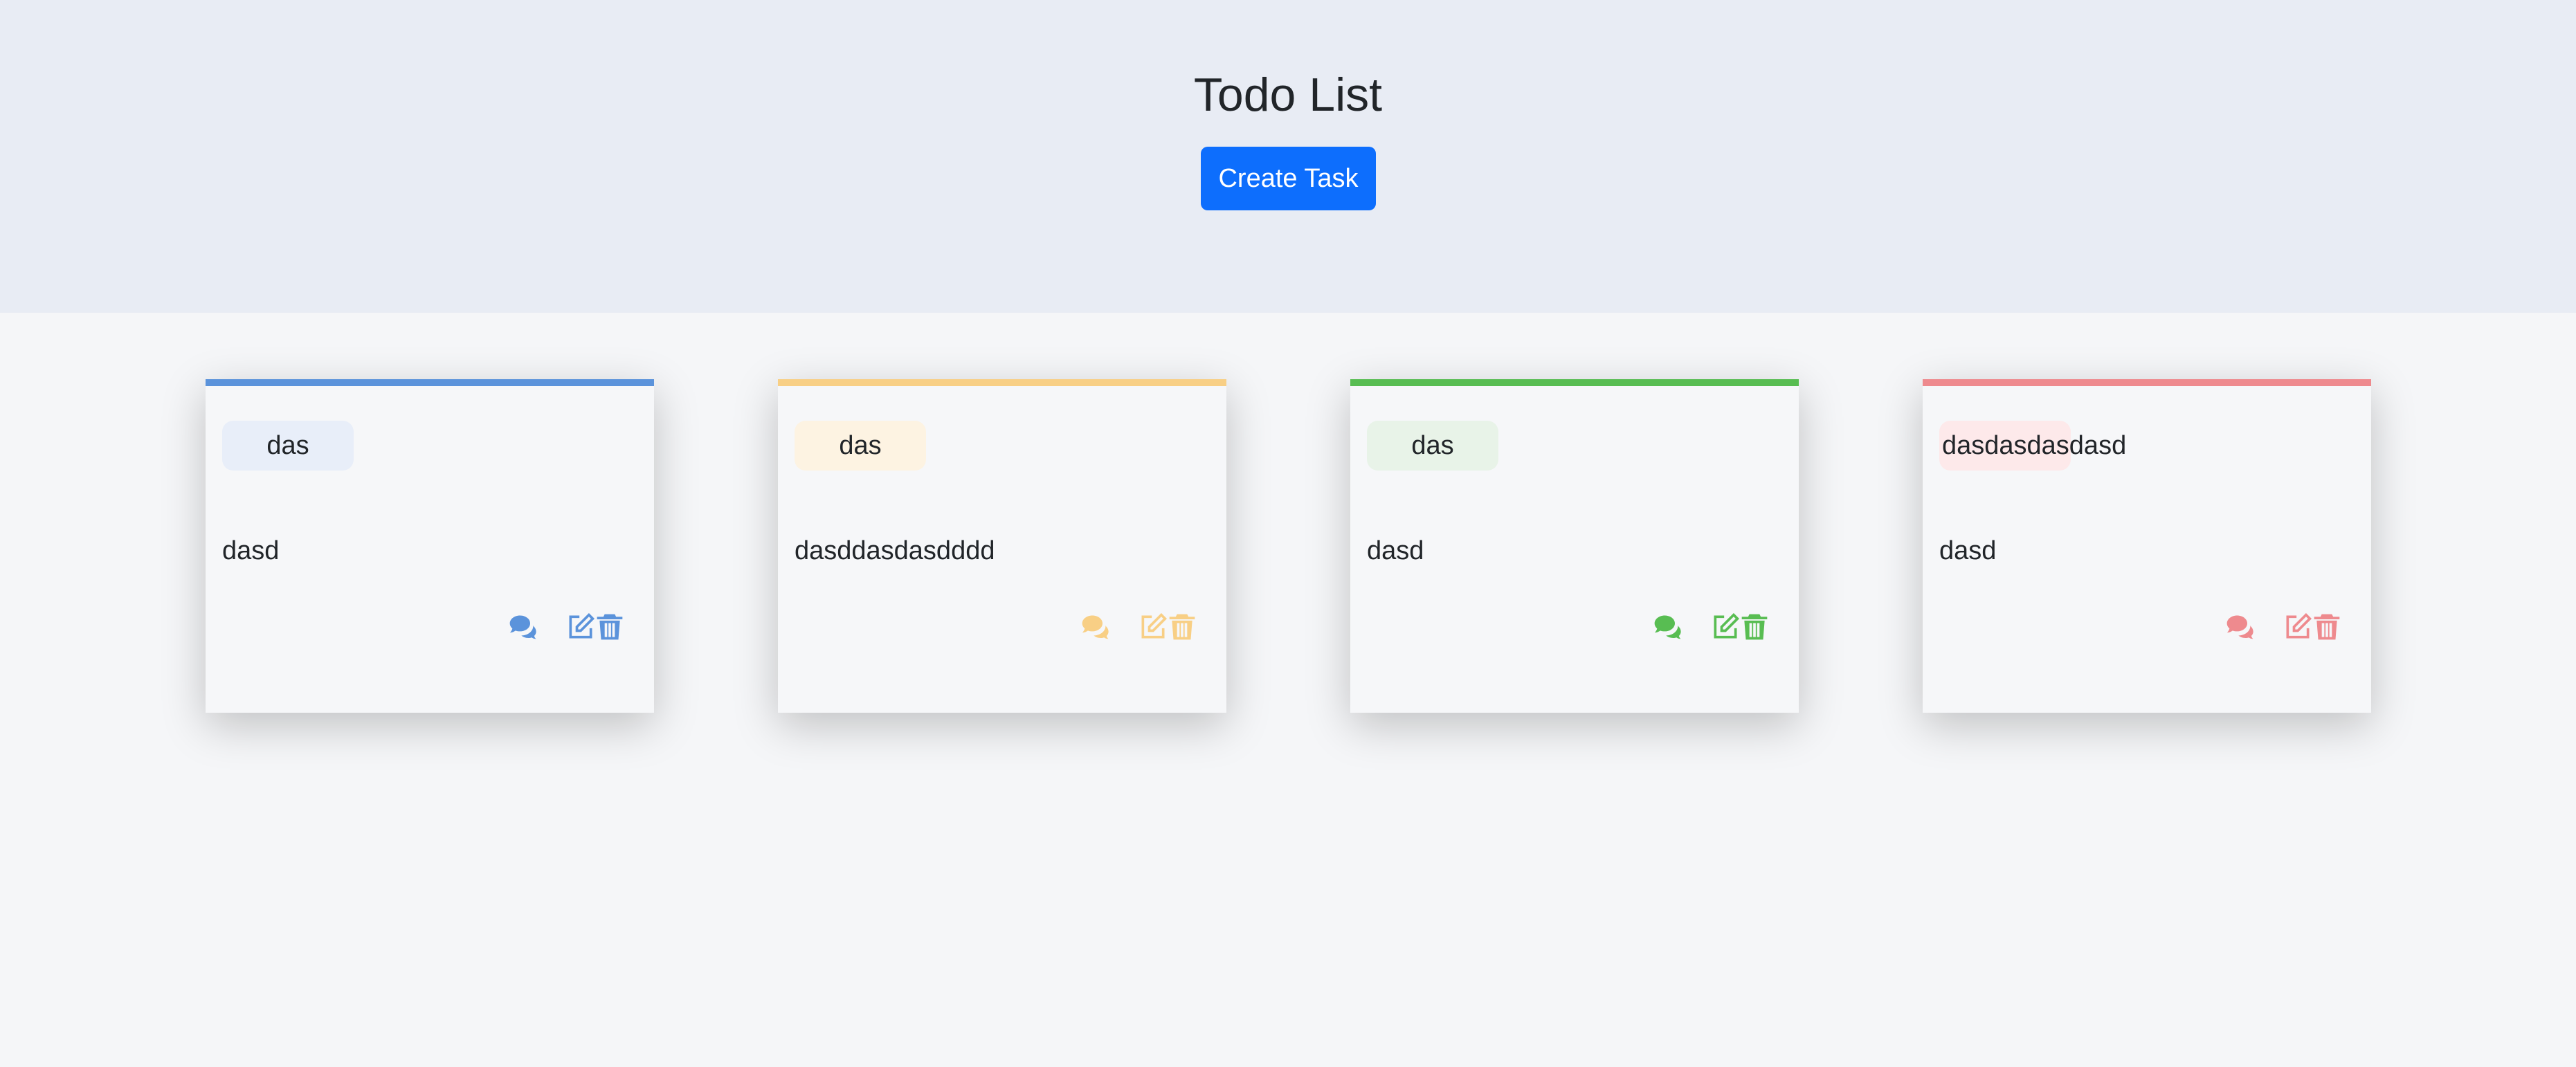 The height and width of the screenshot is (1067, 2576). Describe the element at coordinates (895, 550) in the screenshot. I see `task-description: dasddasdasdddd` at that location.